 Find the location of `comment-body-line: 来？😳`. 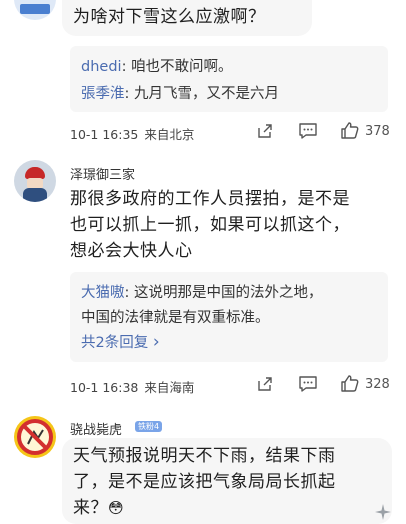

comment-body-line: 来？😳 is located at coordinates (99, 508).